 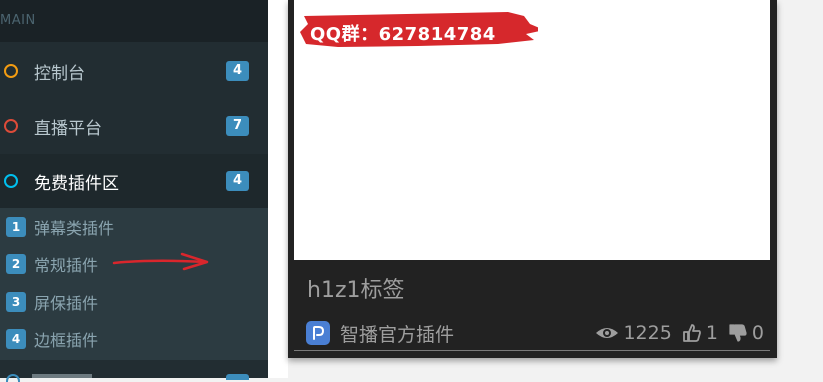 I want to click on sidebar-section-header: MAIN, so click(x=134, y=21).